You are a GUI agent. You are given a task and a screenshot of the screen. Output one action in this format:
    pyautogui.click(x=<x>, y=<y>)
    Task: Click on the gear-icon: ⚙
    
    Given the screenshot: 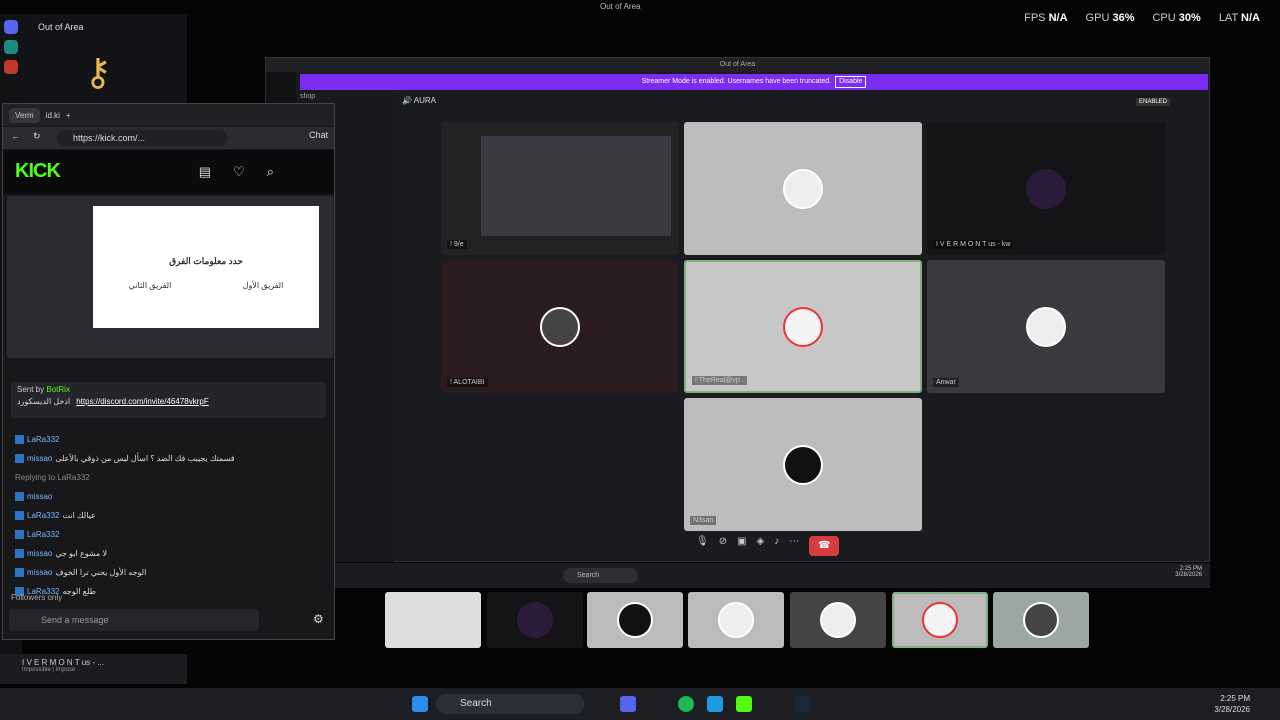 What is the action you would take?
    pyautogui.click(x=318, y=619)
    